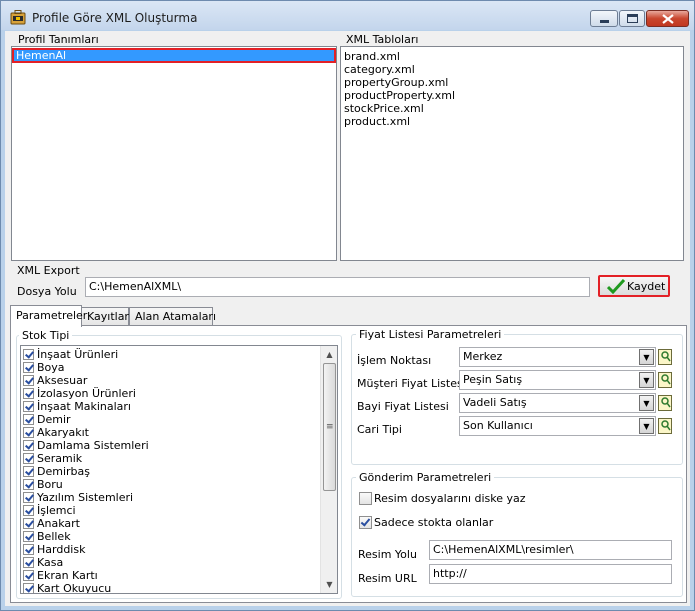 The height and width of the screenshot is (611, 695). I want to click on stock-type-item: Kasa, so click(179, 562).